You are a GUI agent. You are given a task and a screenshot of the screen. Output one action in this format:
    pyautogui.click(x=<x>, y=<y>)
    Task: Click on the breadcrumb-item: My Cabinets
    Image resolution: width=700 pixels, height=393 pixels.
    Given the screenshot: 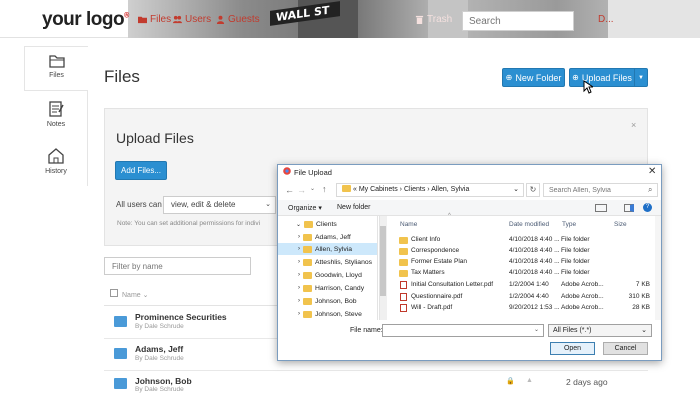 What is the action you would take?
    pyautogui.click(x=378, y=189)
    